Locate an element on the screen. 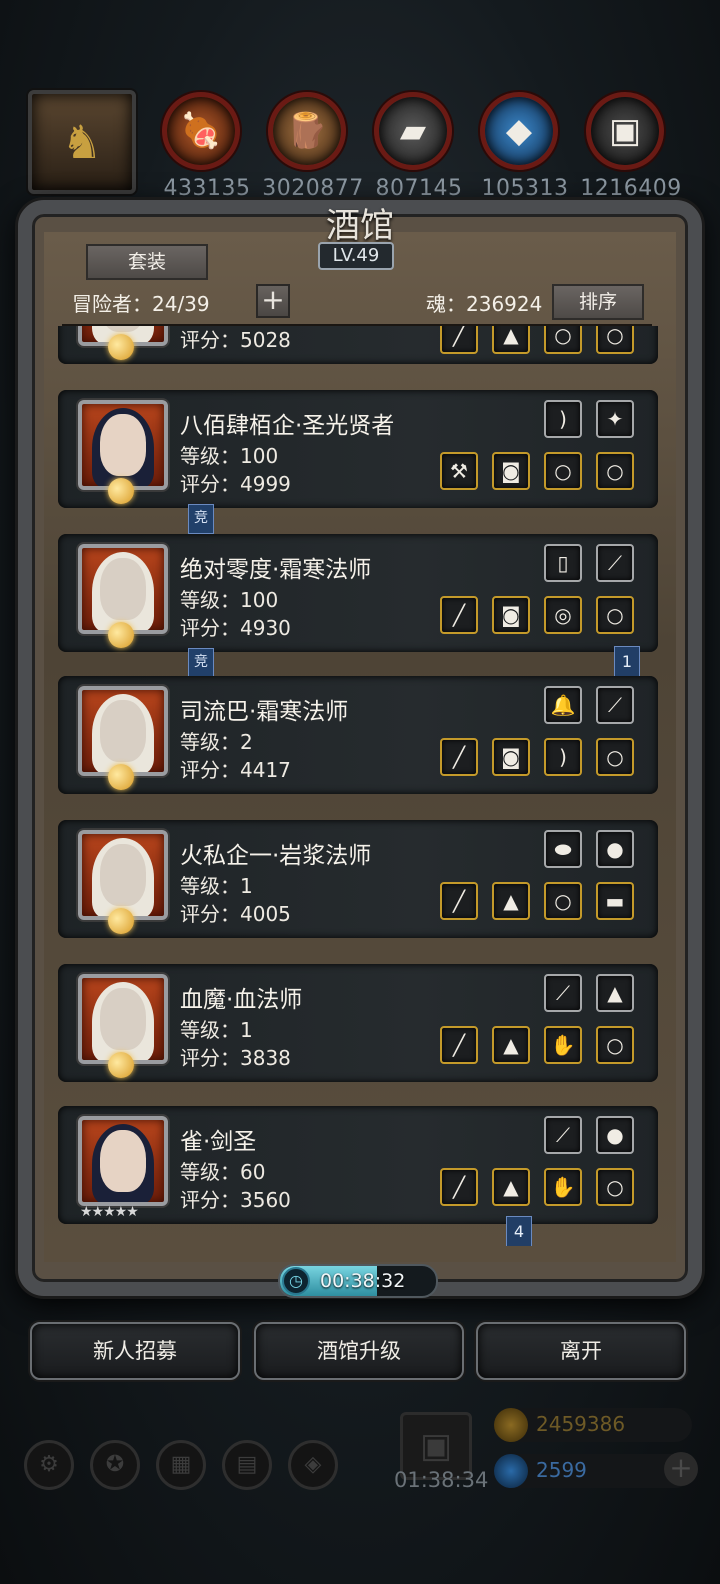  hero-level: 等级：60 is located at coordinates (223, 1172).